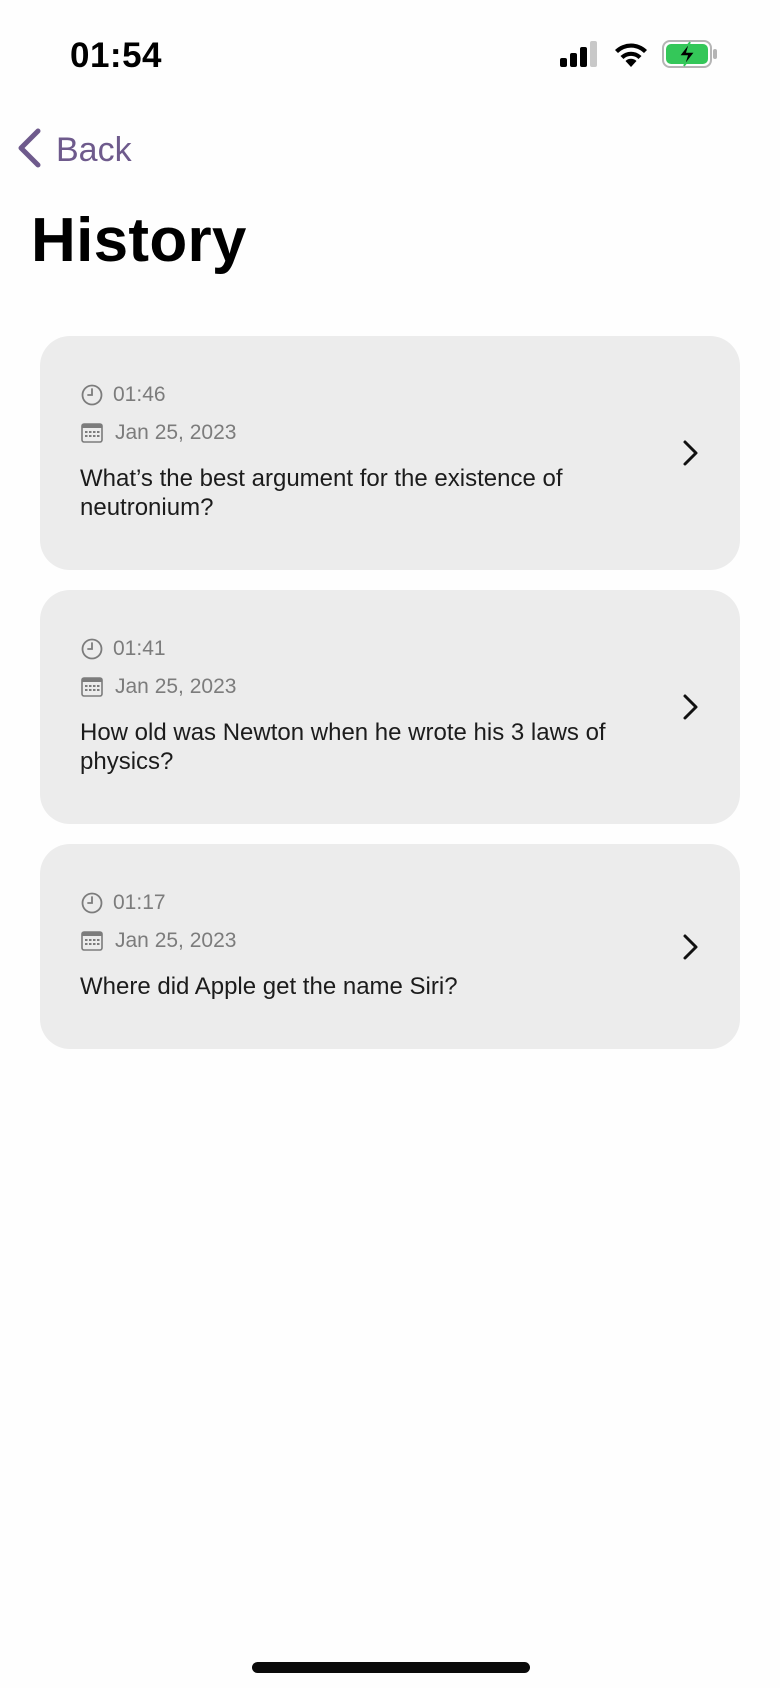  I want to click on back-label: Back, so click(94, 149).